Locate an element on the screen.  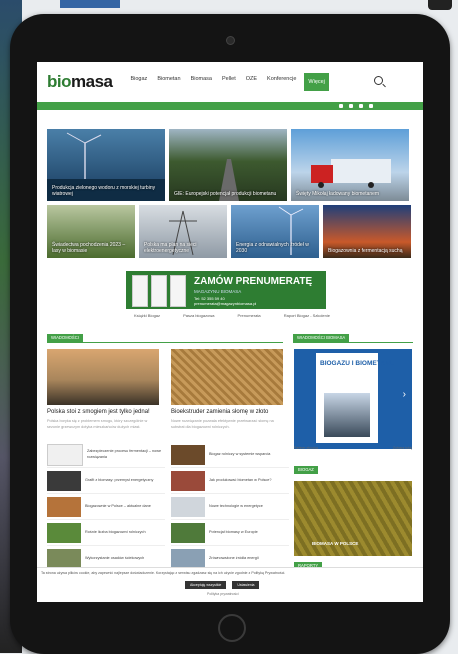
search-icon is located at coordinates (378, 80).